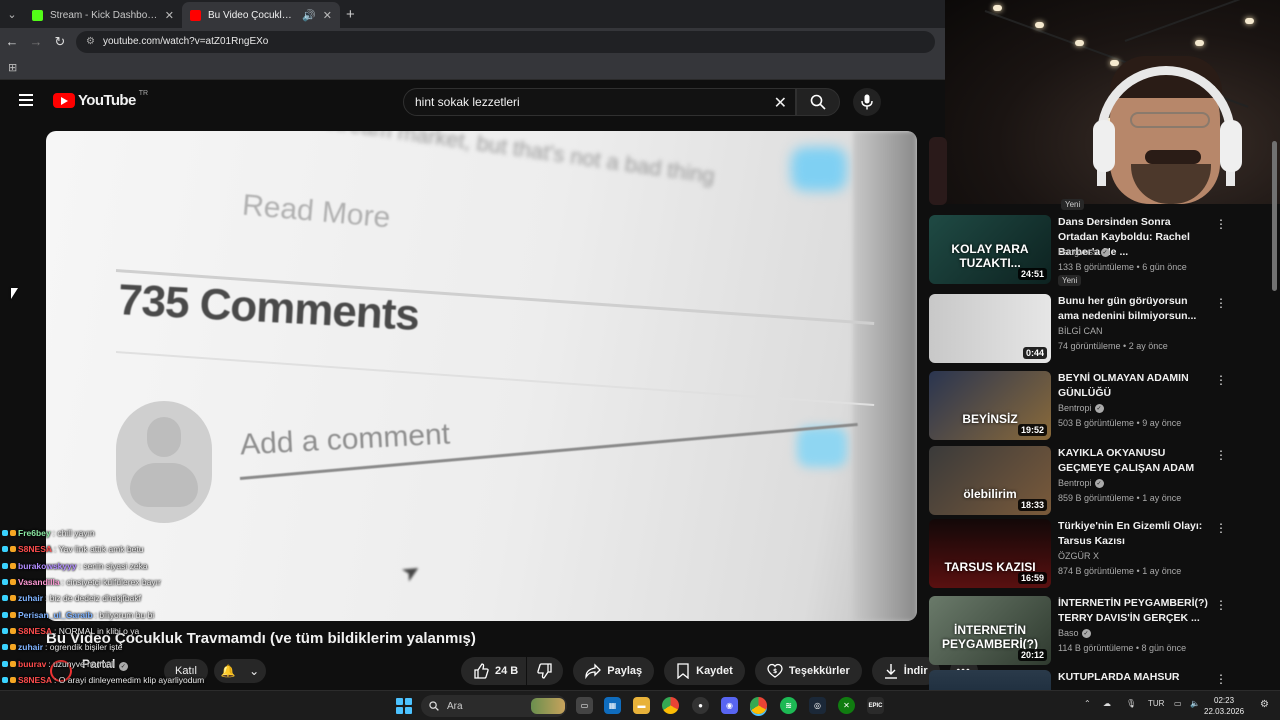 This screenshot has height=720, width=1280. Describe the element at coordinates (758, 705) in the screenshot. I see `chrome-active-icon` at that location.